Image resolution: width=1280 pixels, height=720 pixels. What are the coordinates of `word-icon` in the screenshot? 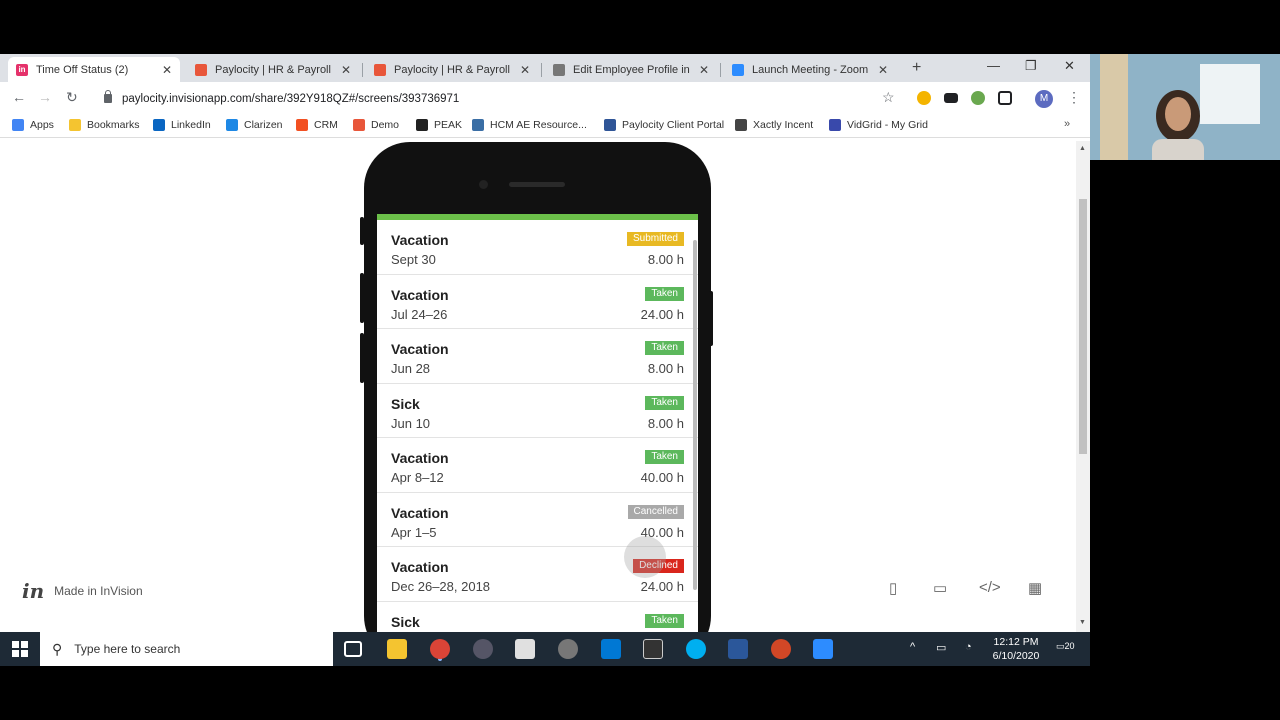 It's located at (738, 649).